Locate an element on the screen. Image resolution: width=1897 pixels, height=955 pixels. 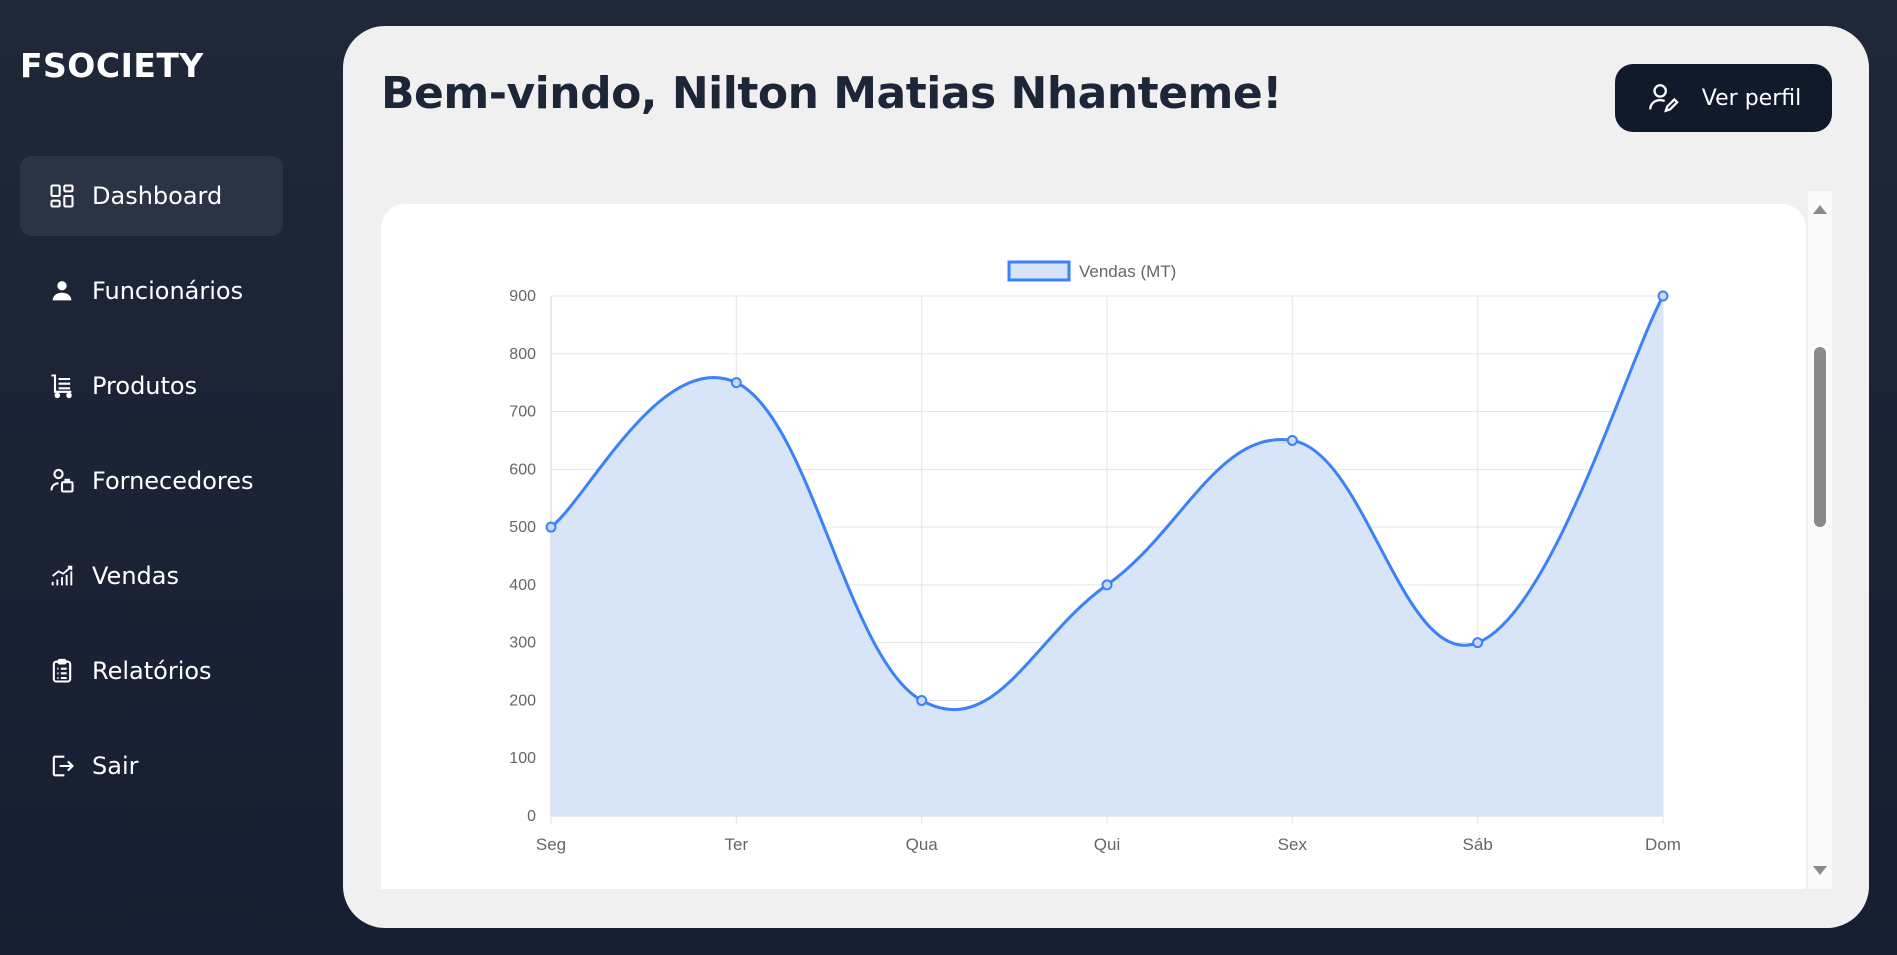
view-profile-button: Ver perfil is located at coordinates (1723, 98).